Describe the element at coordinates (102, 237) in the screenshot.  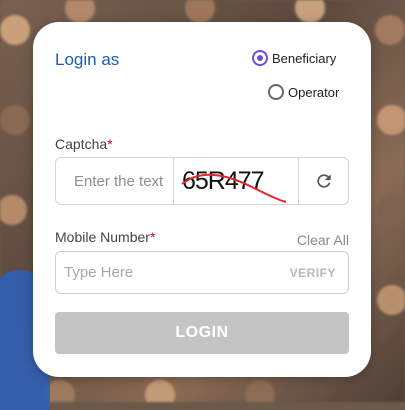
I see `mobile-label-text: Mobile Number` at that location.